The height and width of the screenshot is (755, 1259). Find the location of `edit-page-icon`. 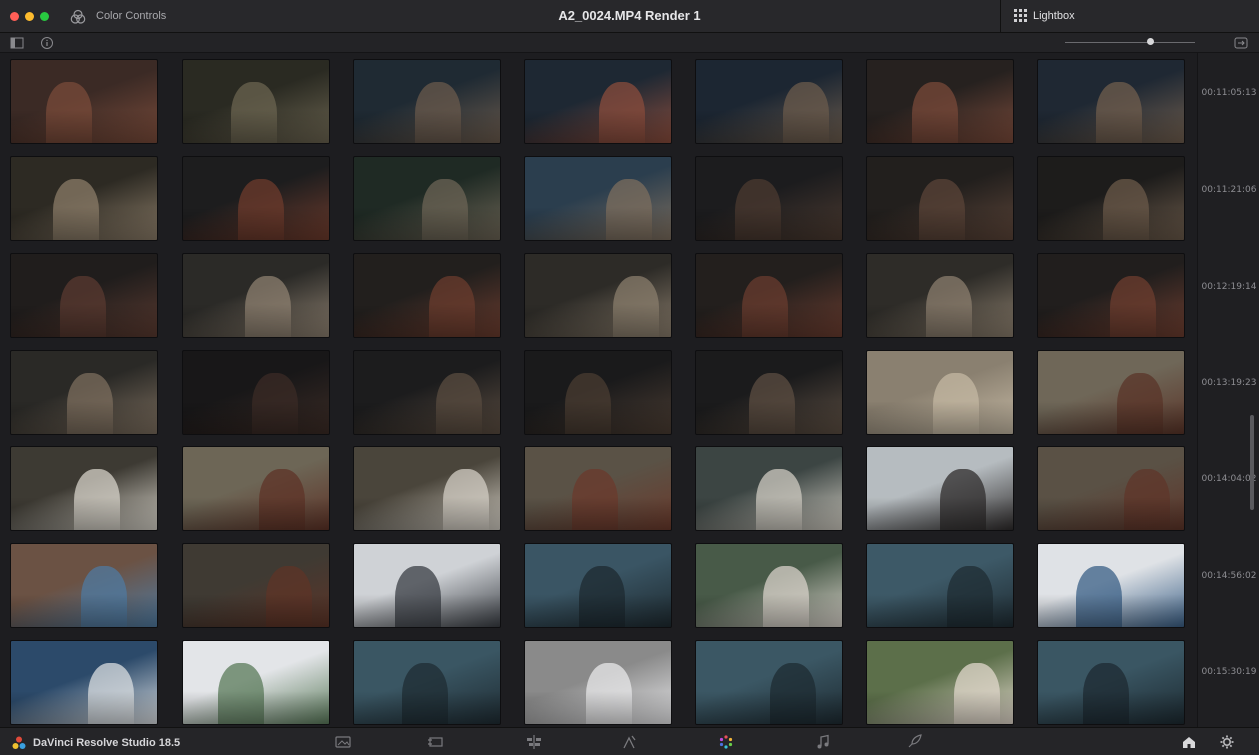

edit-page-icon is located at coordinates (534, 742).